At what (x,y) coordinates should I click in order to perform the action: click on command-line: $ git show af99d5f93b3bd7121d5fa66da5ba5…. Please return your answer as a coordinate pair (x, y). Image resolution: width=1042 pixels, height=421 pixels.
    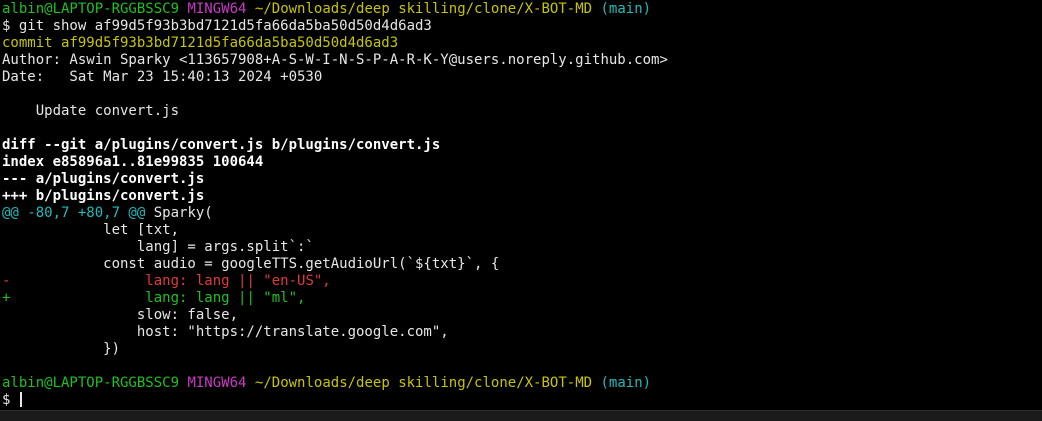
    Looking at the image, I should click on (217, 26).